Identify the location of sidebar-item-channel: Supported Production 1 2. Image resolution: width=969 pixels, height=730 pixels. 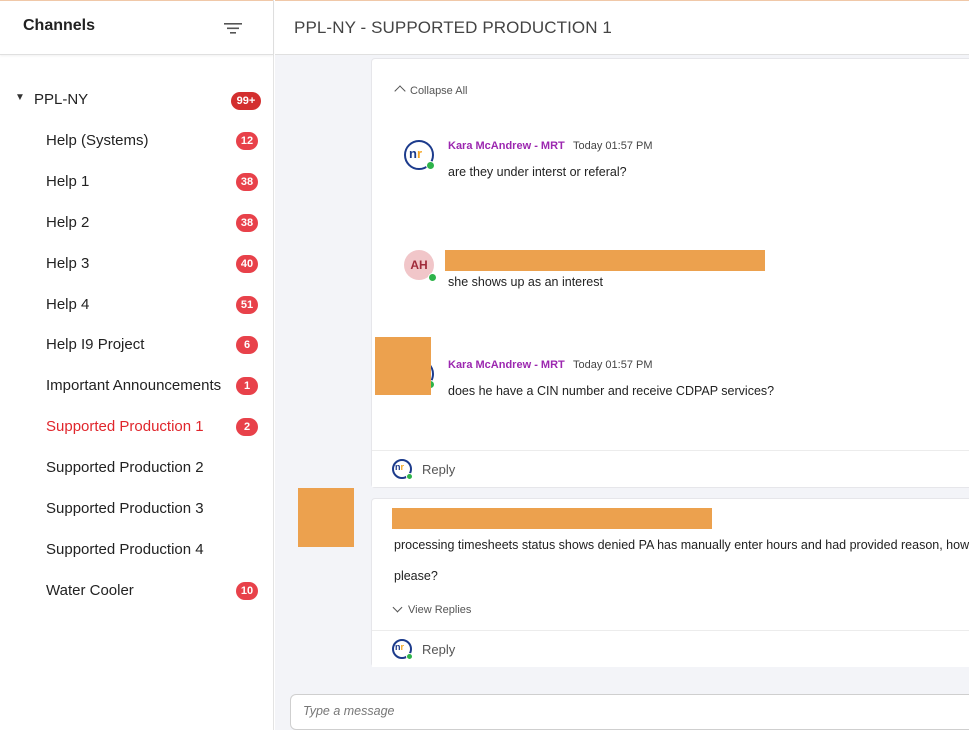
(136, 426).